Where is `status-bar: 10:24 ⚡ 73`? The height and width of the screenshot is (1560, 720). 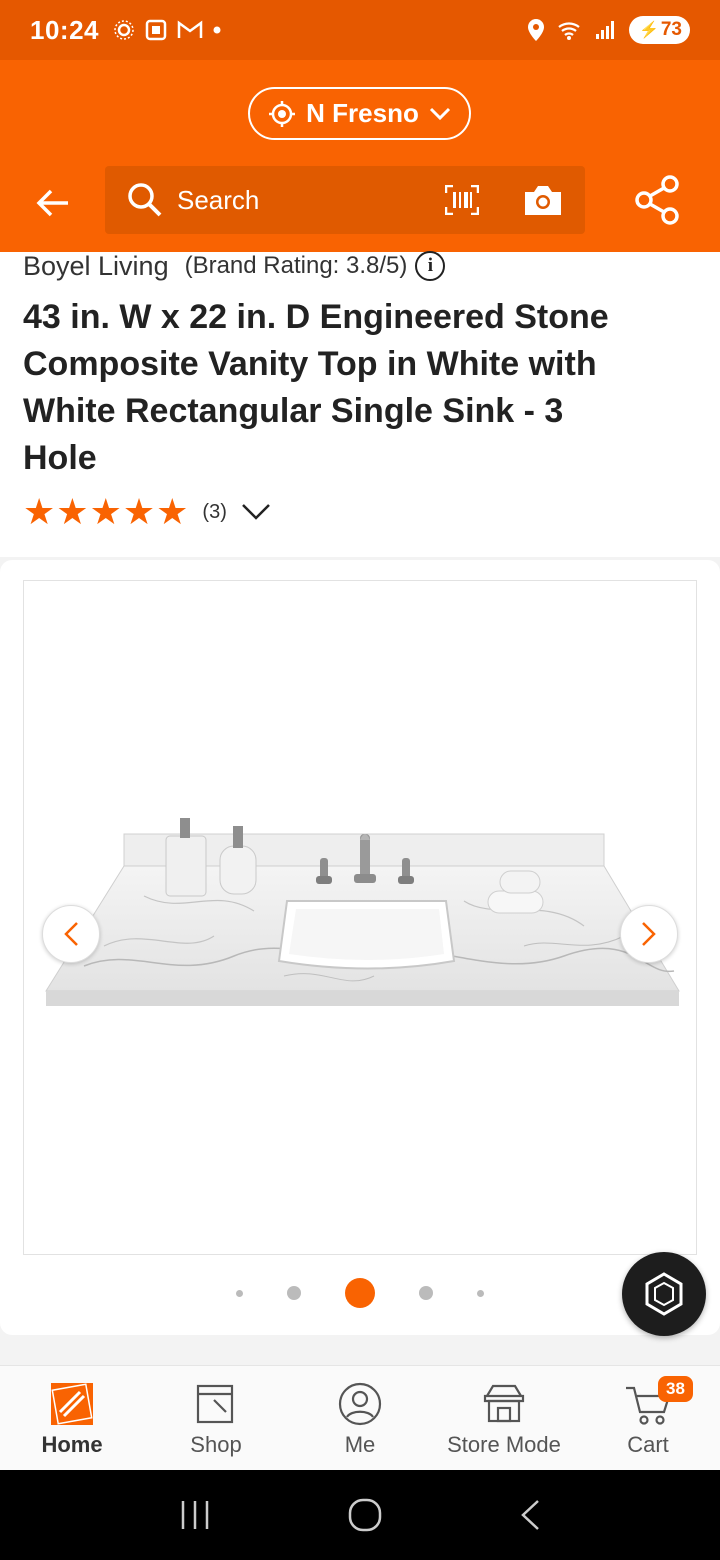 status-bar: 10:24 ⚡ 73 is located at coordinates (360, 30).